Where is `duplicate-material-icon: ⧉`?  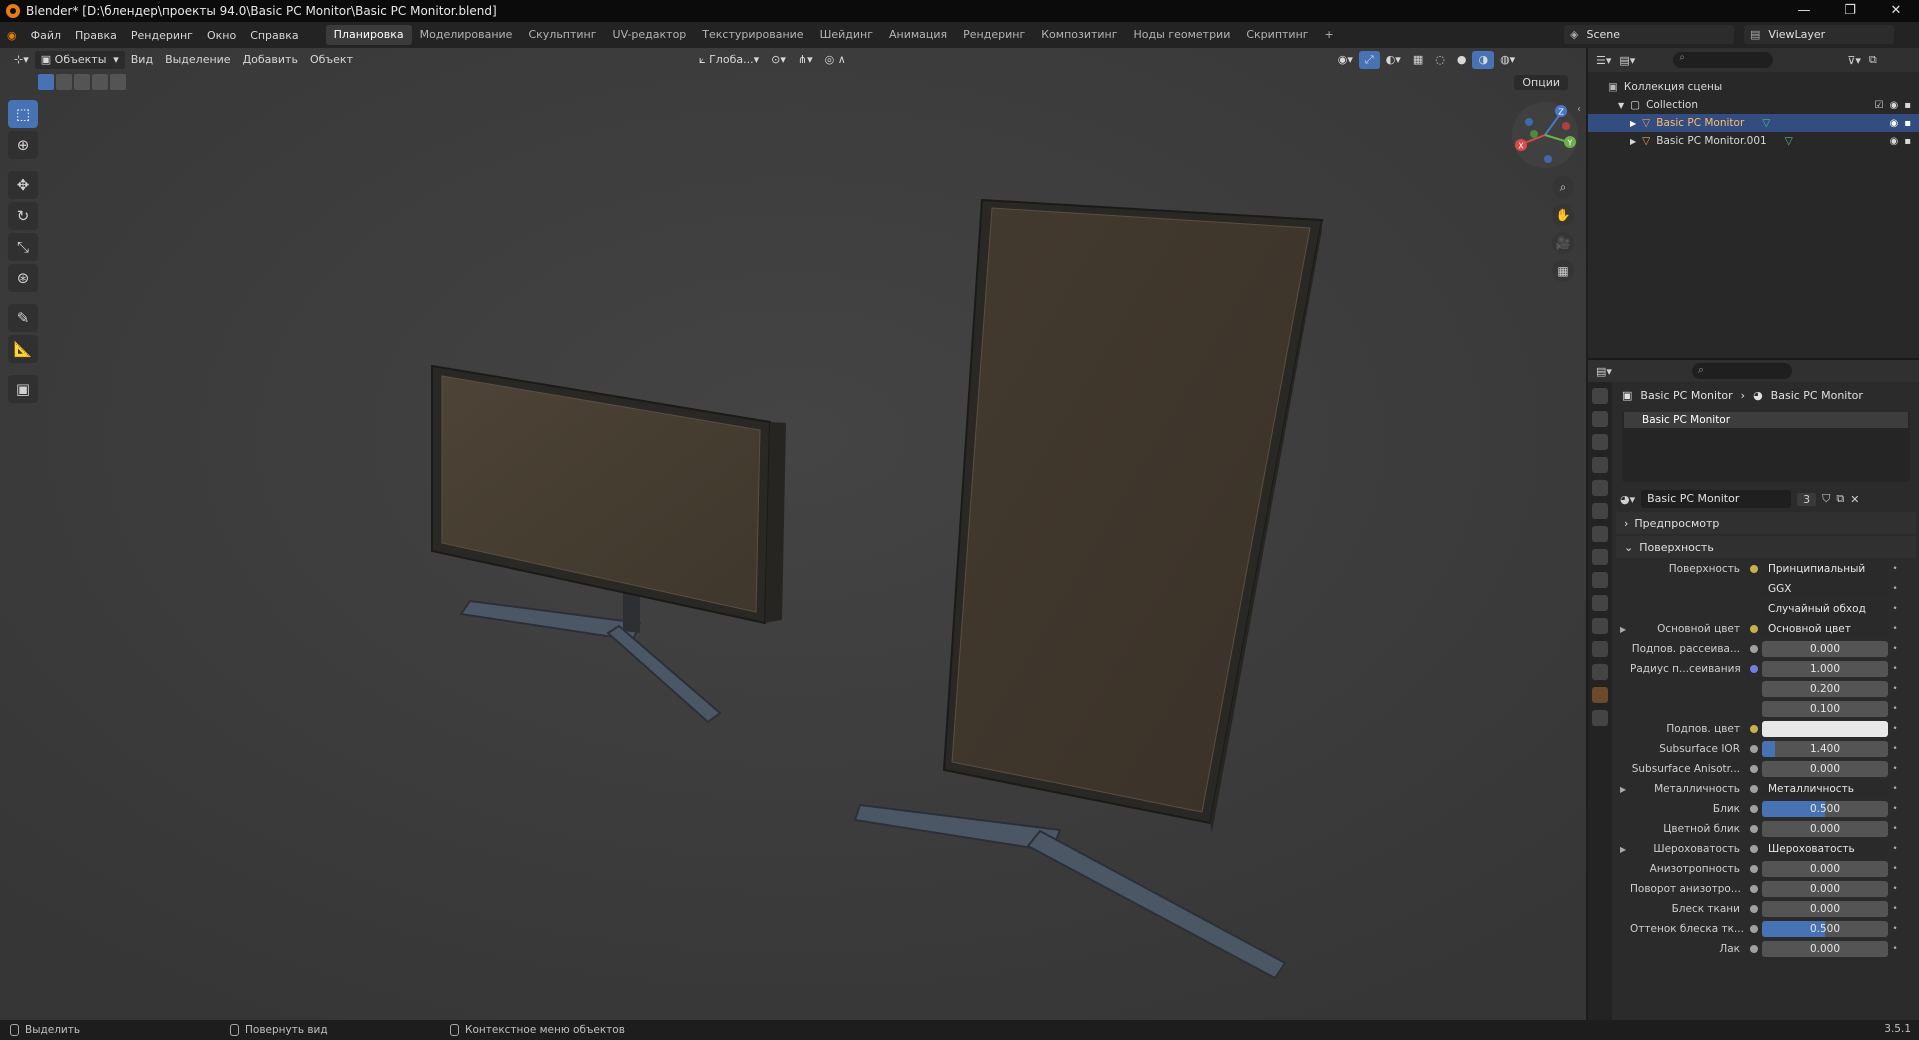
duplicate-material-icon: ⧉ is located at coordinates (1840, 499).